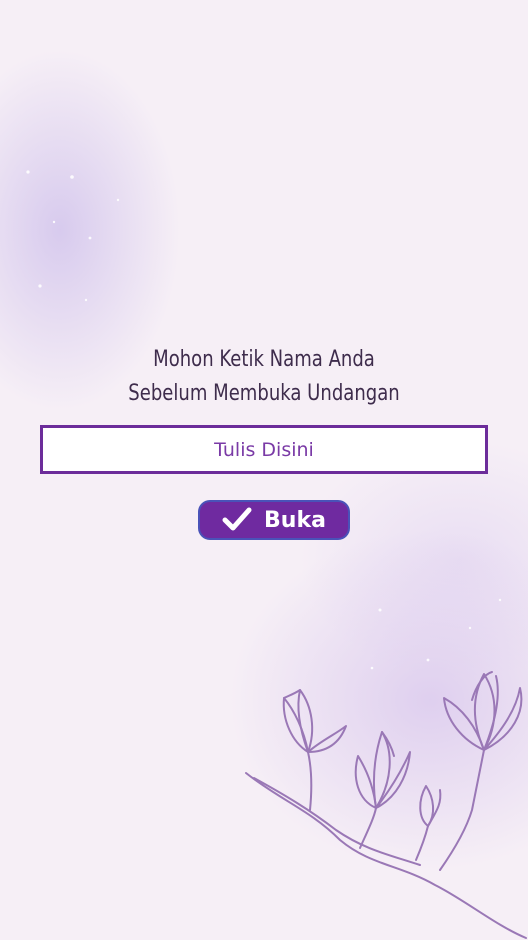 The height and width of the screenshot is (940, 528). I want to click on guest-name-input, so click(264, 449).